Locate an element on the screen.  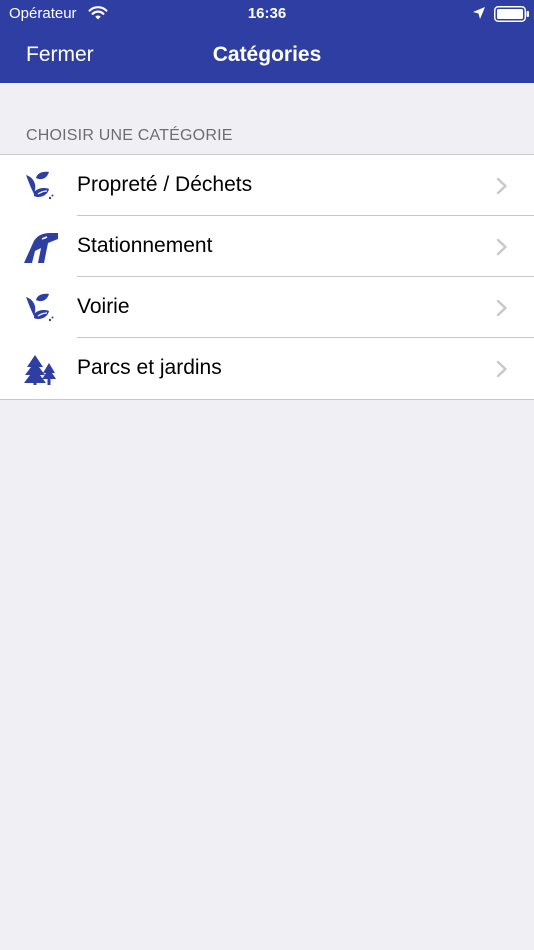
battery-icon is located at coordinates (511, 14).